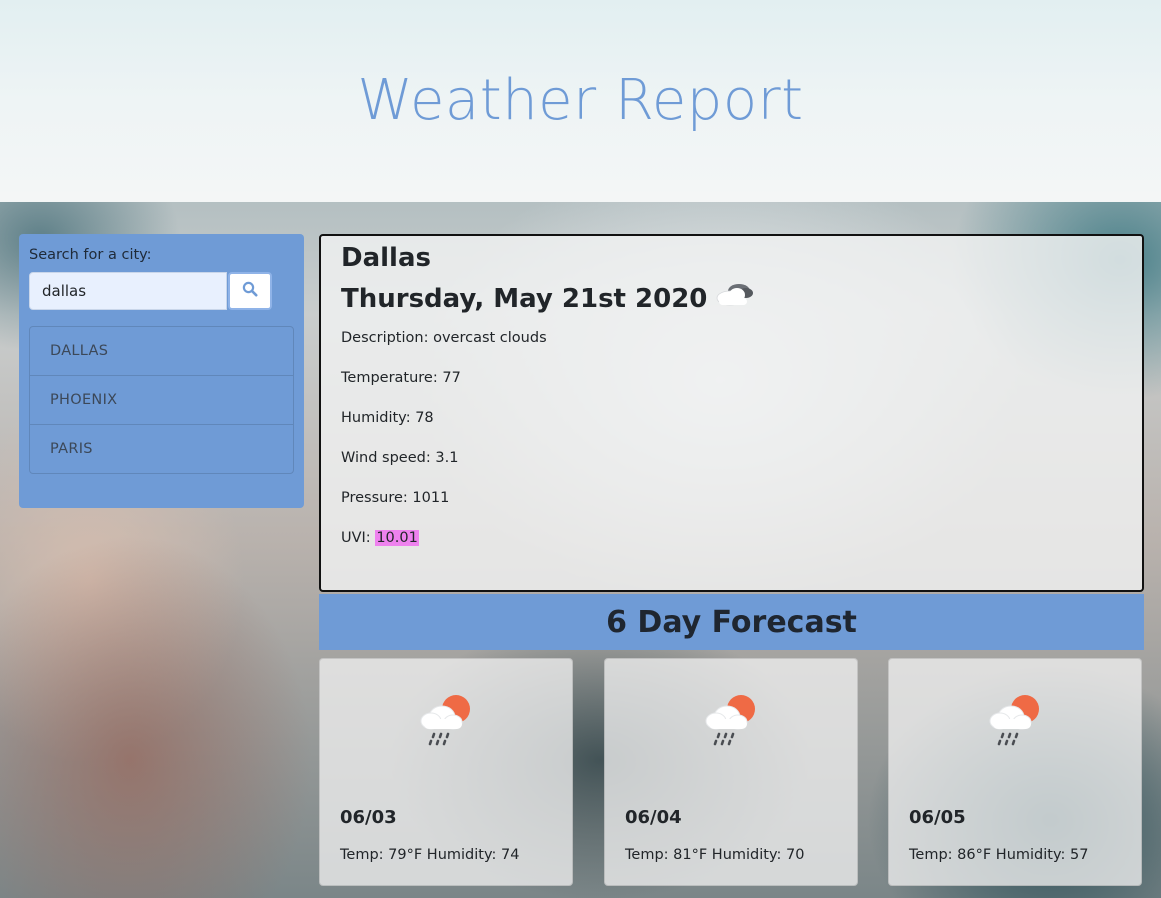 This screenshot has height=898, width=1161. Describe the element at coordinates (447, 458) in the screenshot. I see `wind-speed-value: 3.1` at that location.